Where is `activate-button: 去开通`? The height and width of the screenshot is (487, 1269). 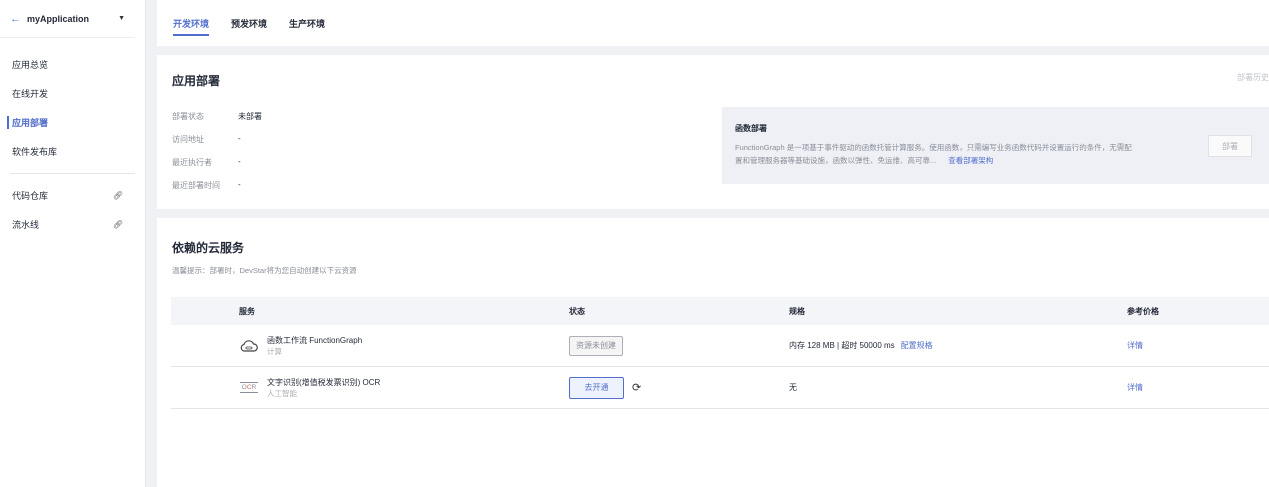
activate-button: 去开通 is located at coordinates (596, 387).